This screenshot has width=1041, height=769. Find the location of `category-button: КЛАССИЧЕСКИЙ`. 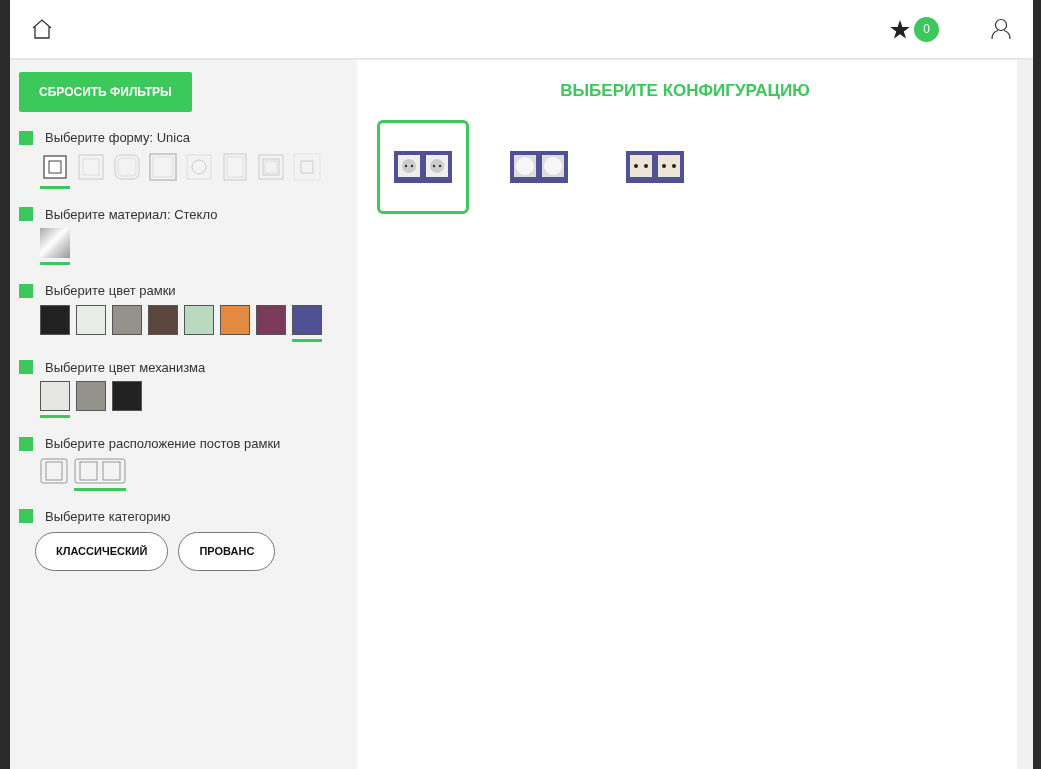

category-button: КЛАССИЧЕСКИЙ is located at coordinates (102, 551).